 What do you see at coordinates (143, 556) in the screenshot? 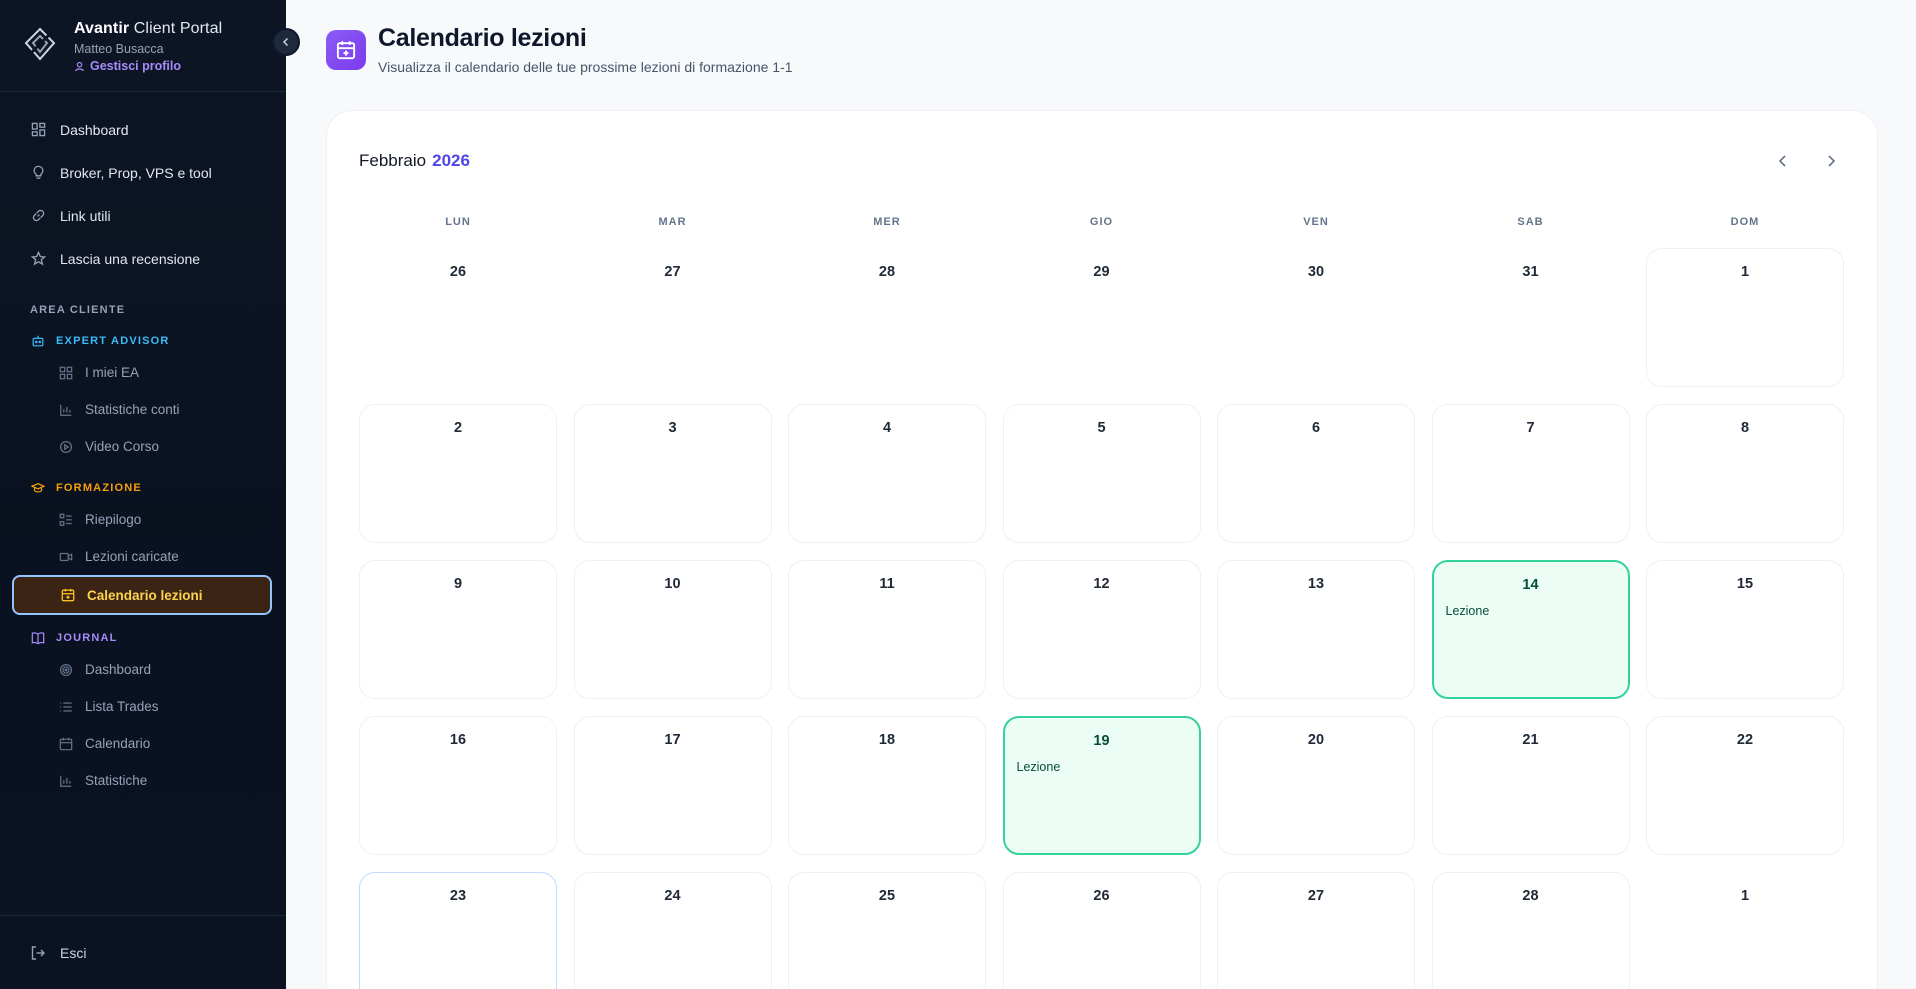
I see `nav-uploaded-lessons: Lezioni caricate` at bounding box center [143, 556].